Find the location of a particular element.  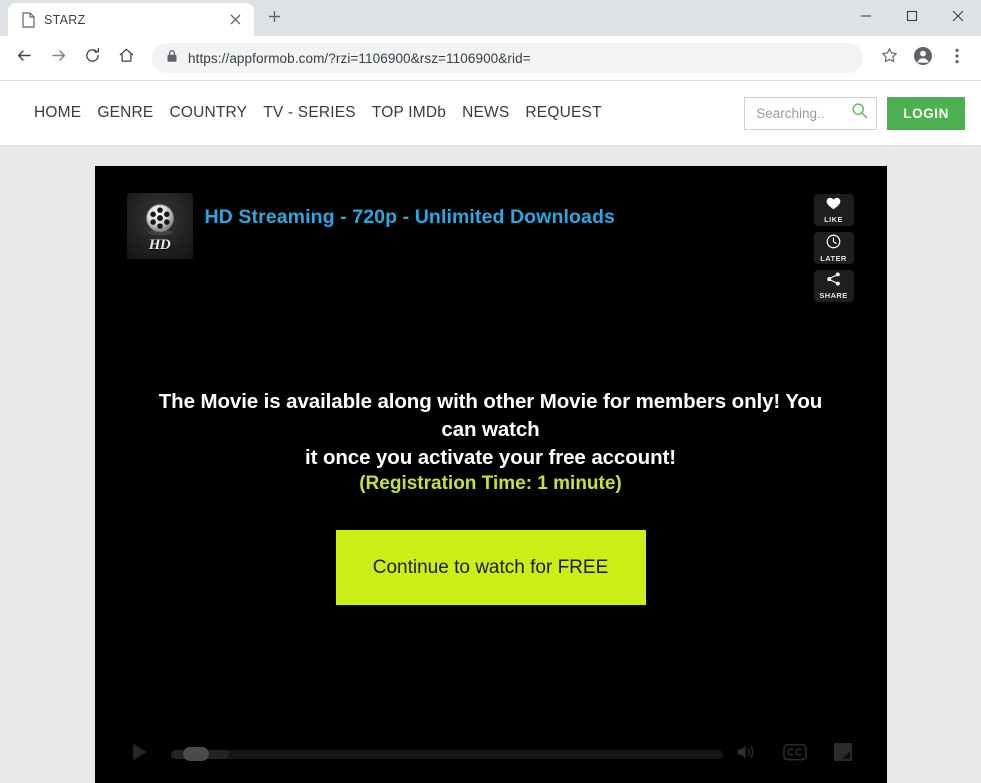

nav-item-genre: GENRE is located at coordinates (125, 113).